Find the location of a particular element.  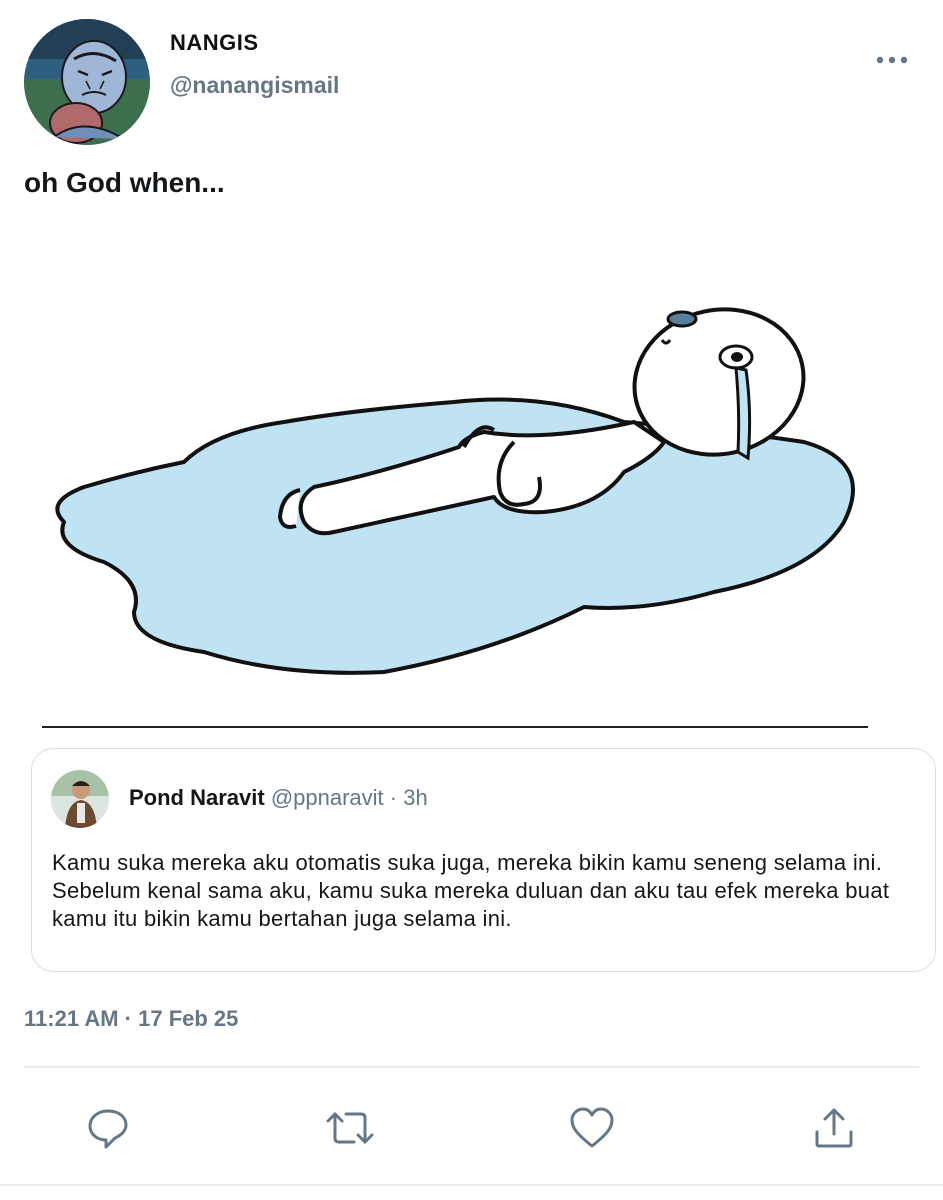

retweet-button is located at coordinates (350, 1128).